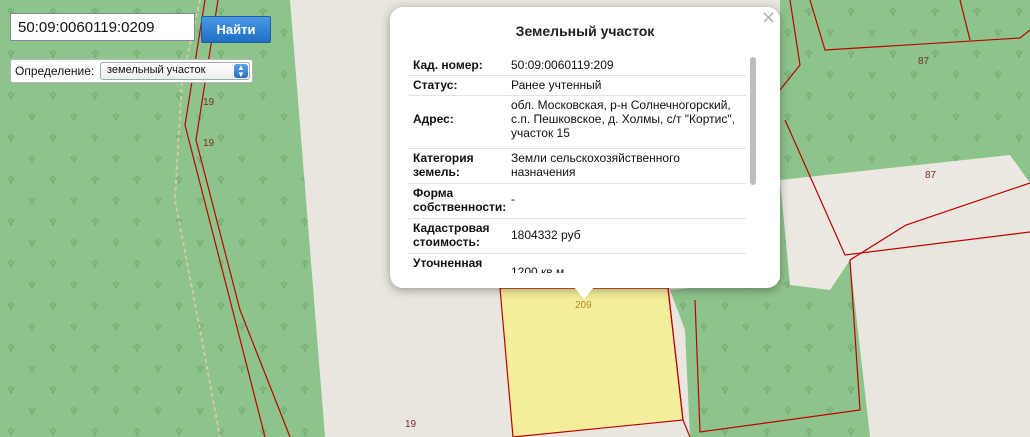 This screenshot has height=437, width=1030. Describe the element at coordinates (584, 293) in the screenshot. I see `popup-pointer` at that location.